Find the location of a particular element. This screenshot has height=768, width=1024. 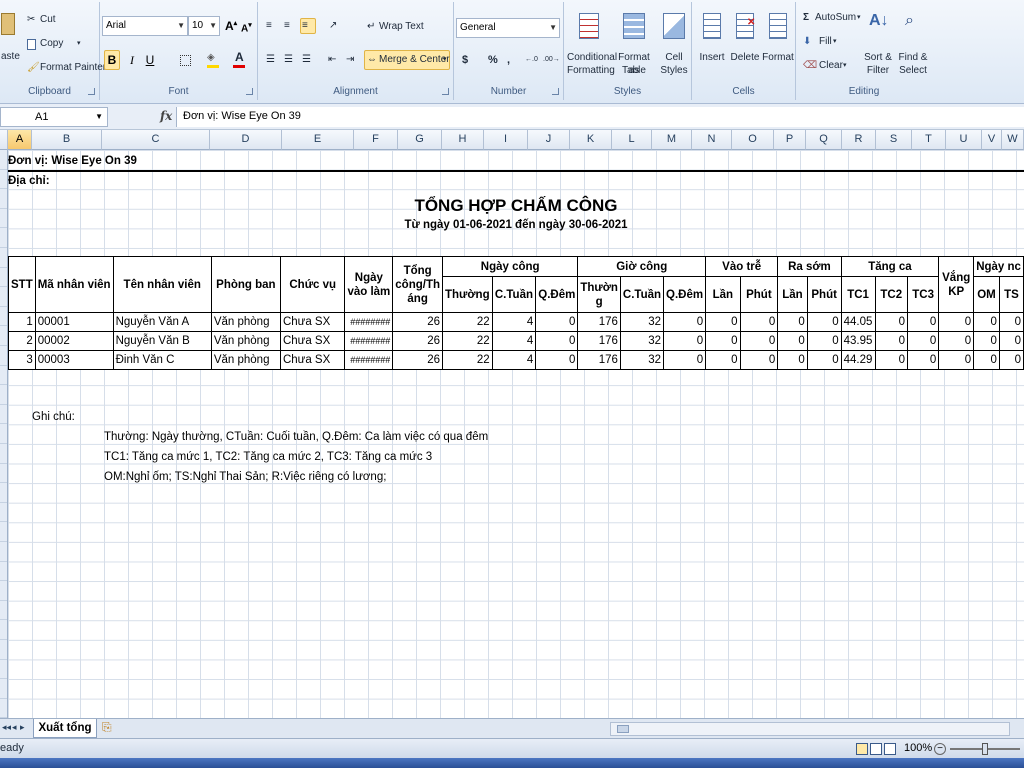

header-nc-qdem: Q.Đêm is located at coordinates (557, 294).